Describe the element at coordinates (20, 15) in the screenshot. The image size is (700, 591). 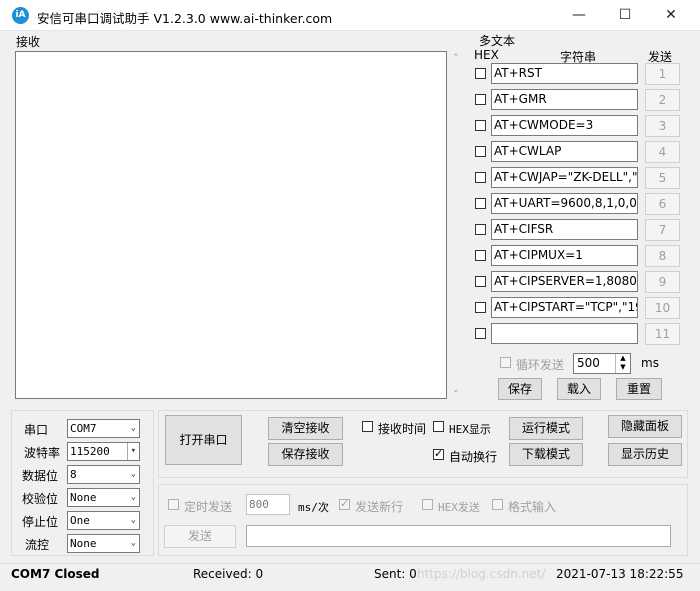
I see `app-icon: iA` at that location.